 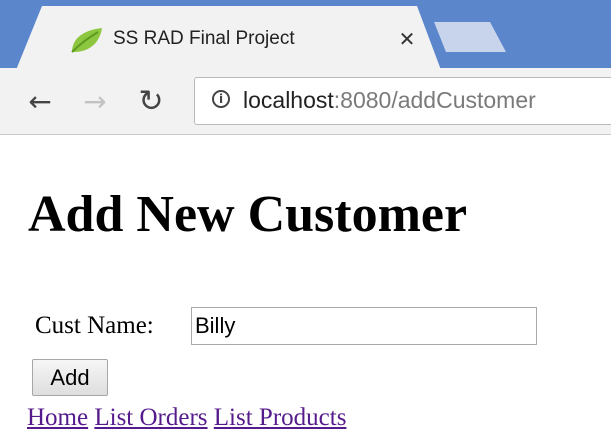 I want to click on home-link: Home, so click(x=57, y=417).